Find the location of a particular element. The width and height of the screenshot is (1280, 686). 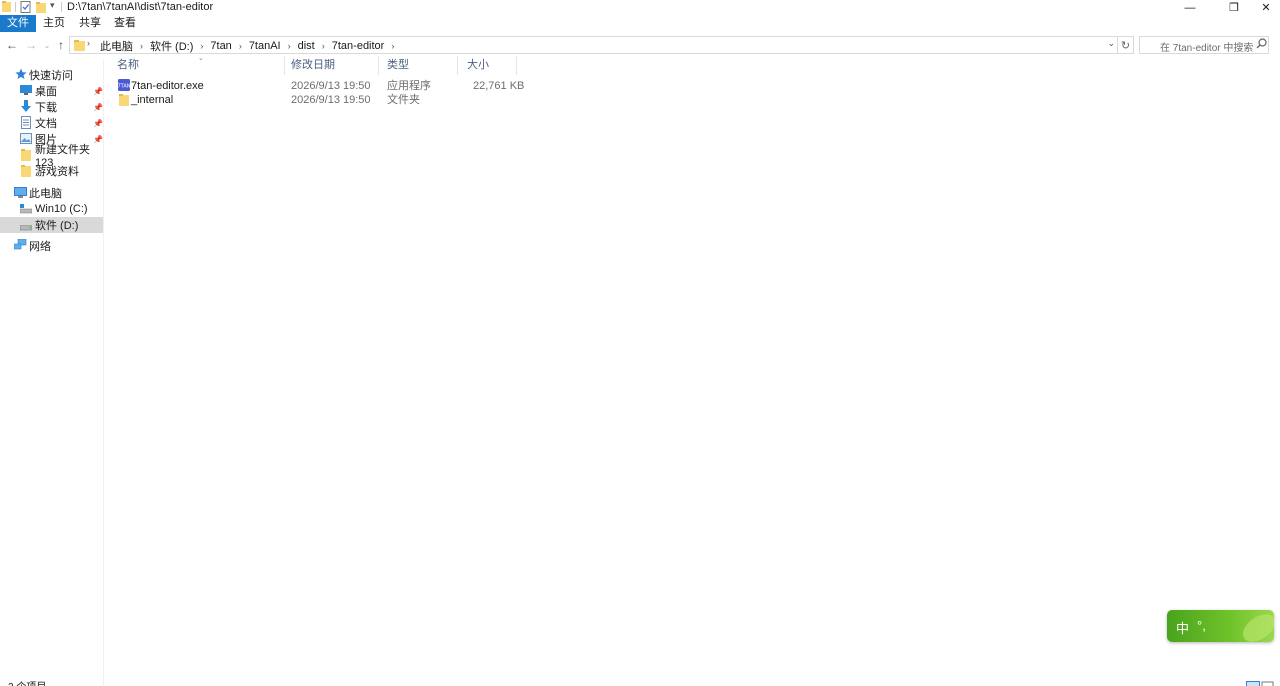

sidebar-item-label: Win10 (C:) is located at coordinates (61, 209).